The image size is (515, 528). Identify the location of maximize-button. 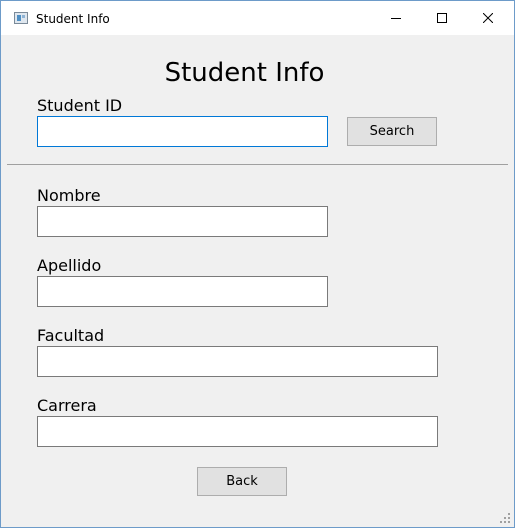
(442, 18).